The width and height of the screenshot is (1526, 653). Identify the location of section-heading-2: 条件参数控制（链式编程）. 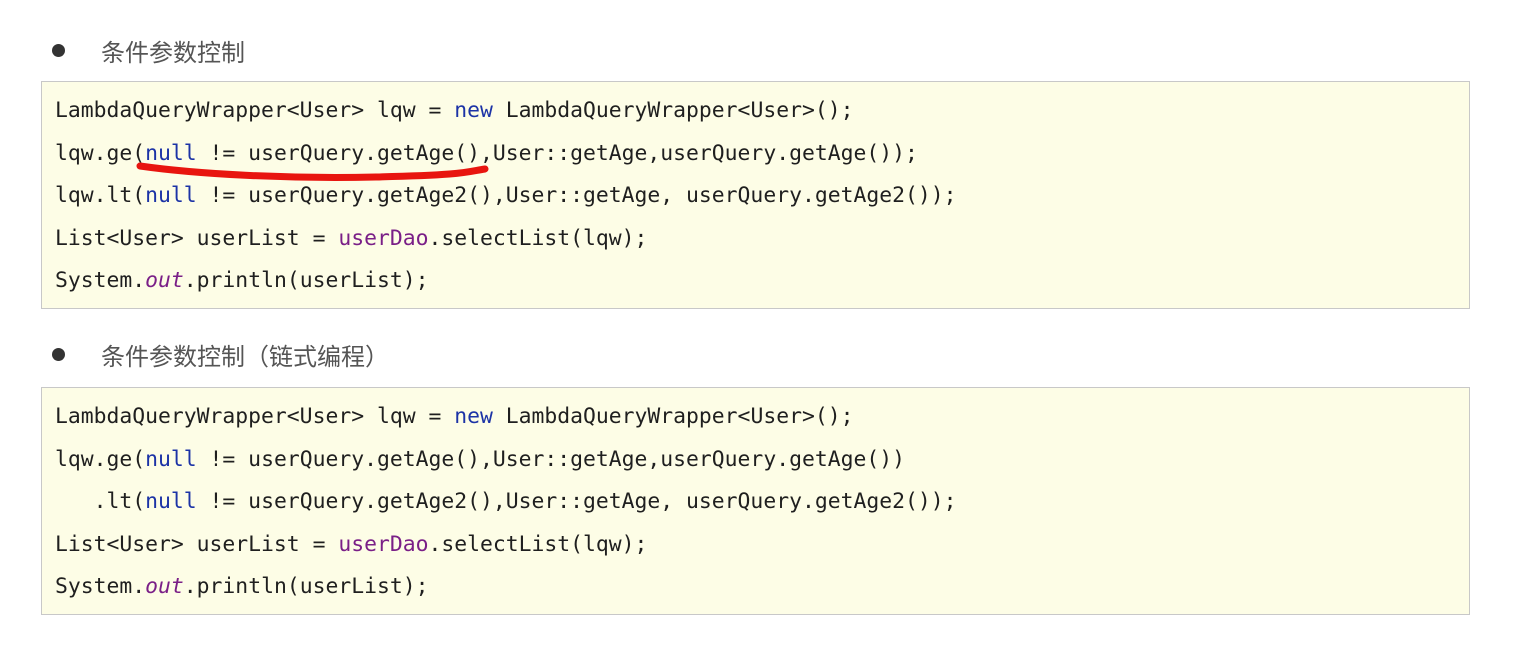
(220, 354).